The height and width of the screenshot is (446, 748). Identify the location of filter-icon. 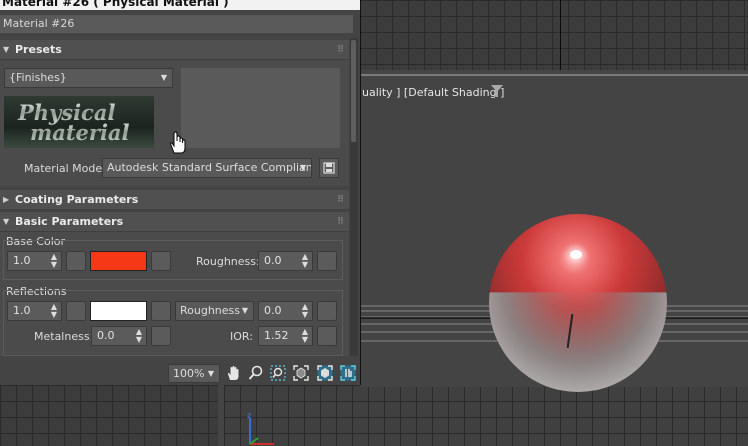
(497, 91).